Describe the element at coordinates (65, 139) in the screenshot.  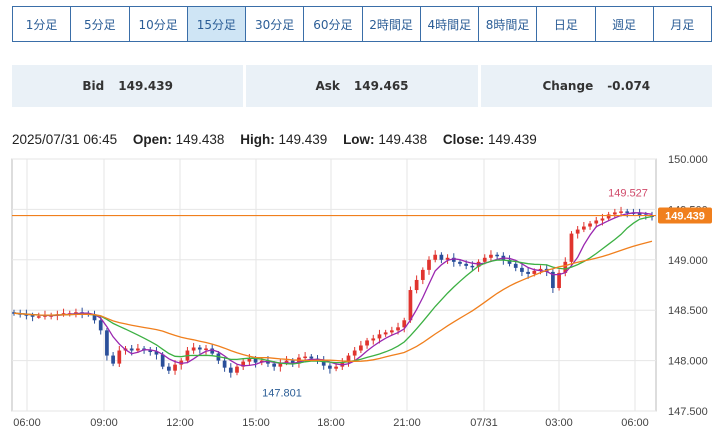
I see `ohlc-datetime: 2025/07/31 06:45` at that location.